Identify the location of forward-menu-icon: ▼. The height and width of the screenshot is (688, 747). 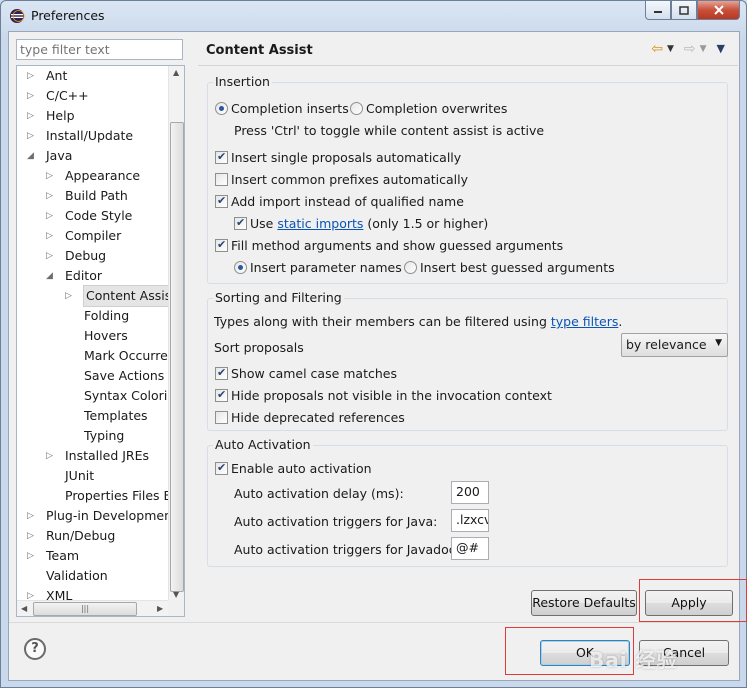
(703, 49).